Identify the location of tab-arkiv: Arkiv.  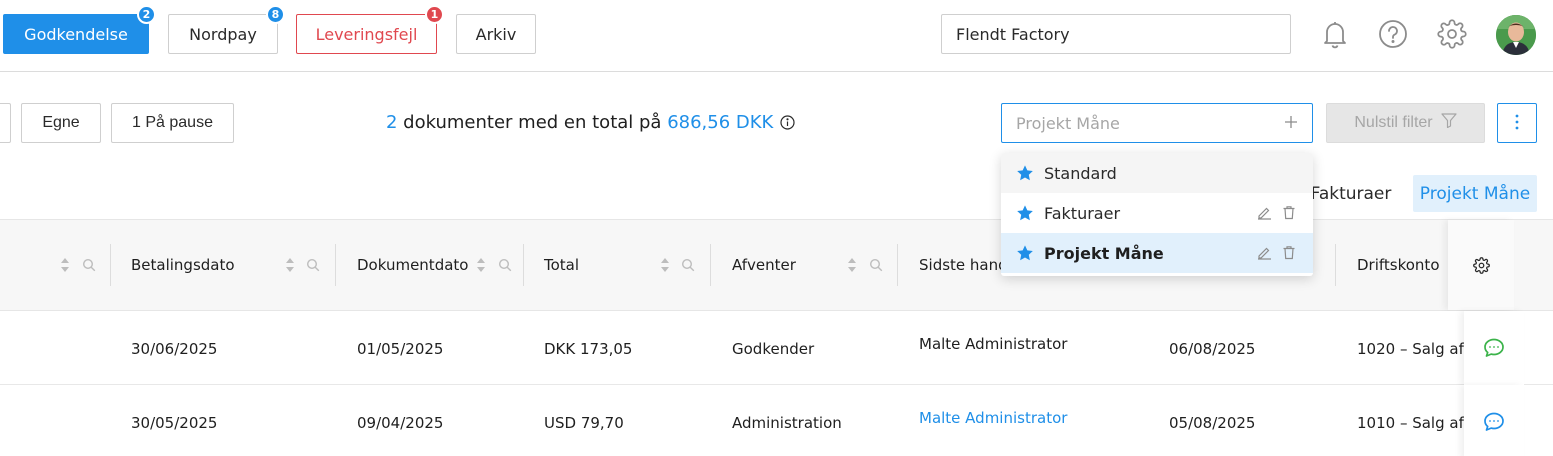
(496, 34).